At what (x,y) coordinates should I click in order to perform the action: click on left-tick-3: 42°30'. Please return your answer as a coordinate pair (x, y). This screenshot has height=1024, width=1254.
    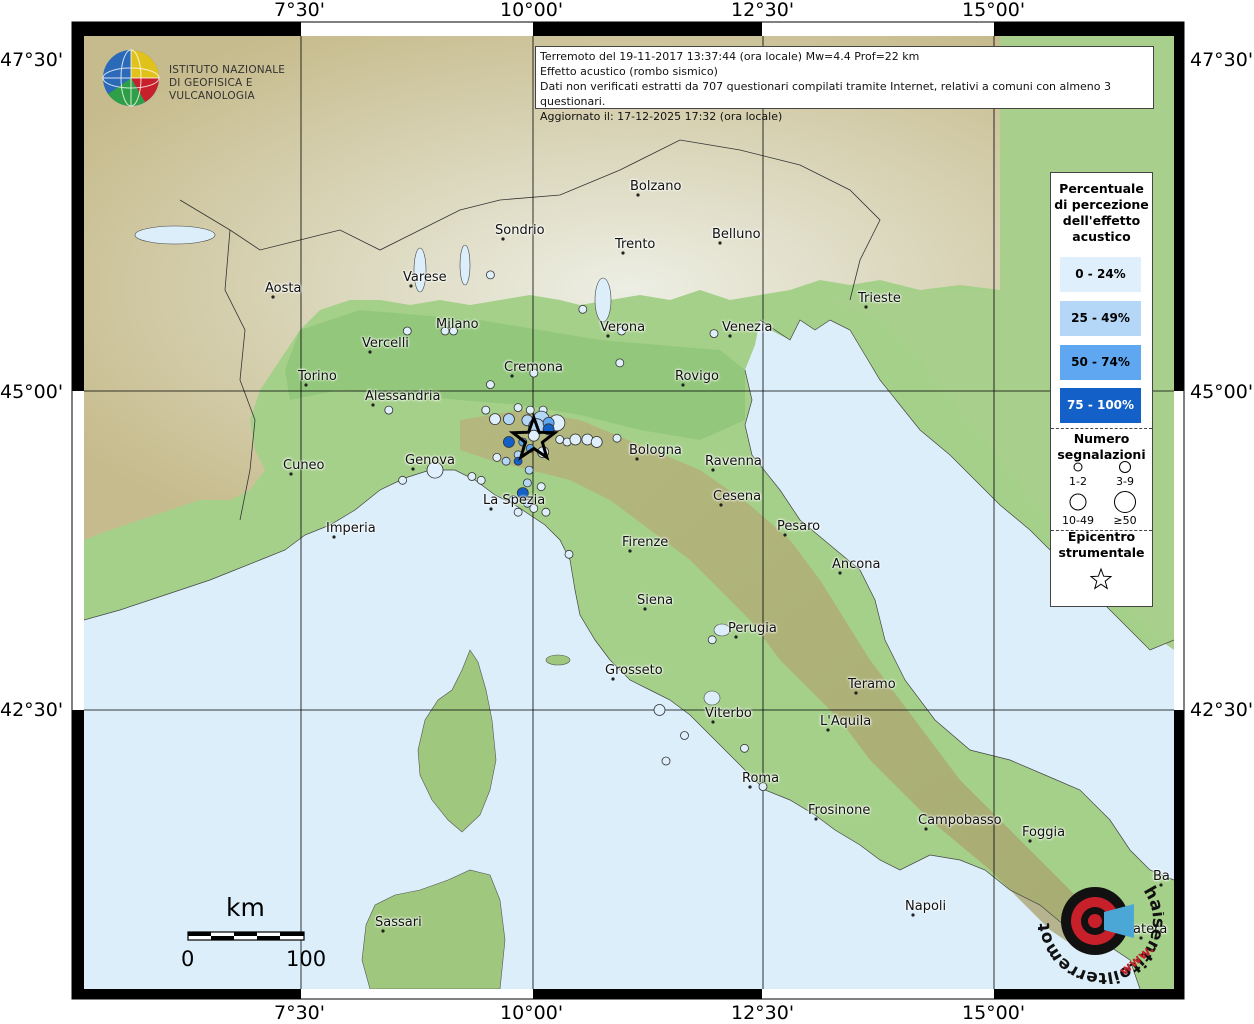
    Looking at the image, I should click on (32, 710).